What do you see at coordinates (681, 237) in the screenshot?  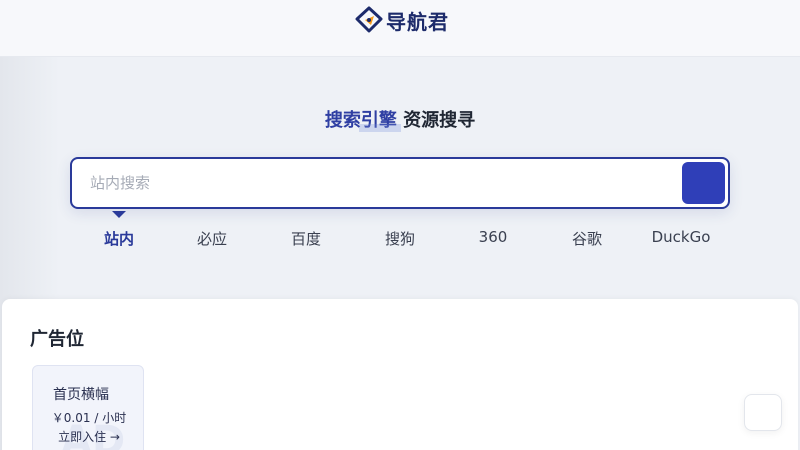 I see `tab-duckgo: DuckGo` at bounding box center [681, 237].